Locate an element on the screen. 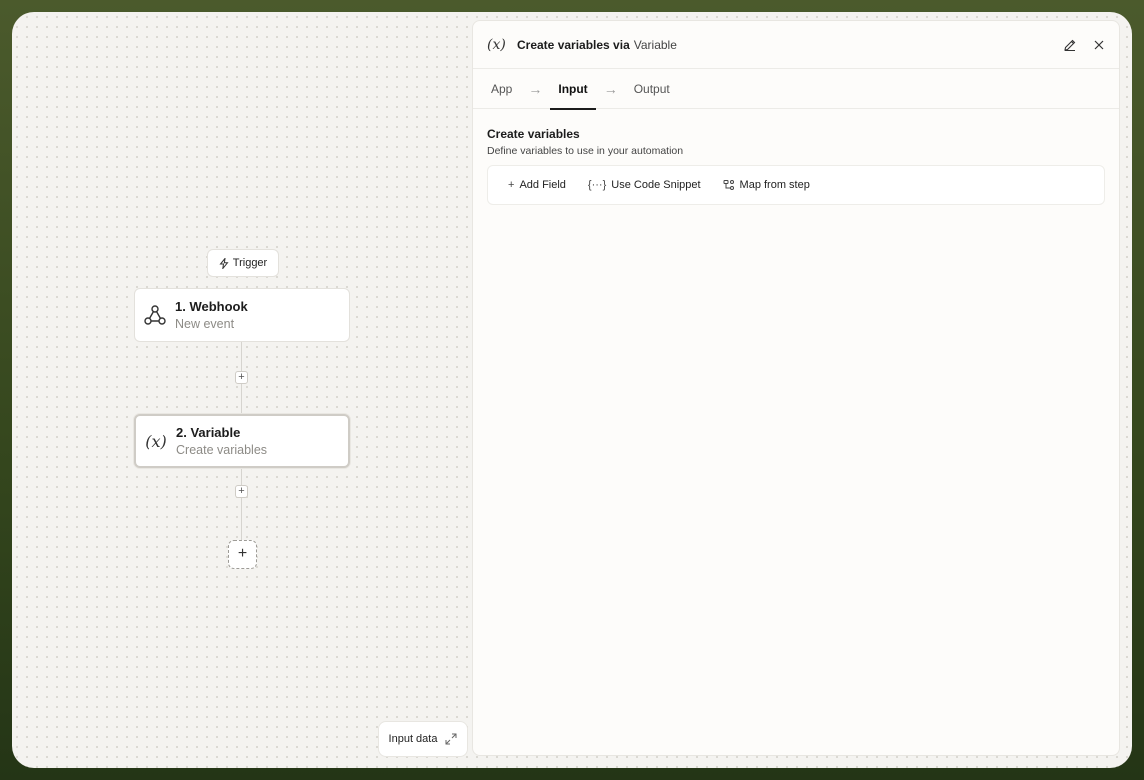 This screenshot has height=780, width=1144. webhook-icon is located at coordinates (155, 315).